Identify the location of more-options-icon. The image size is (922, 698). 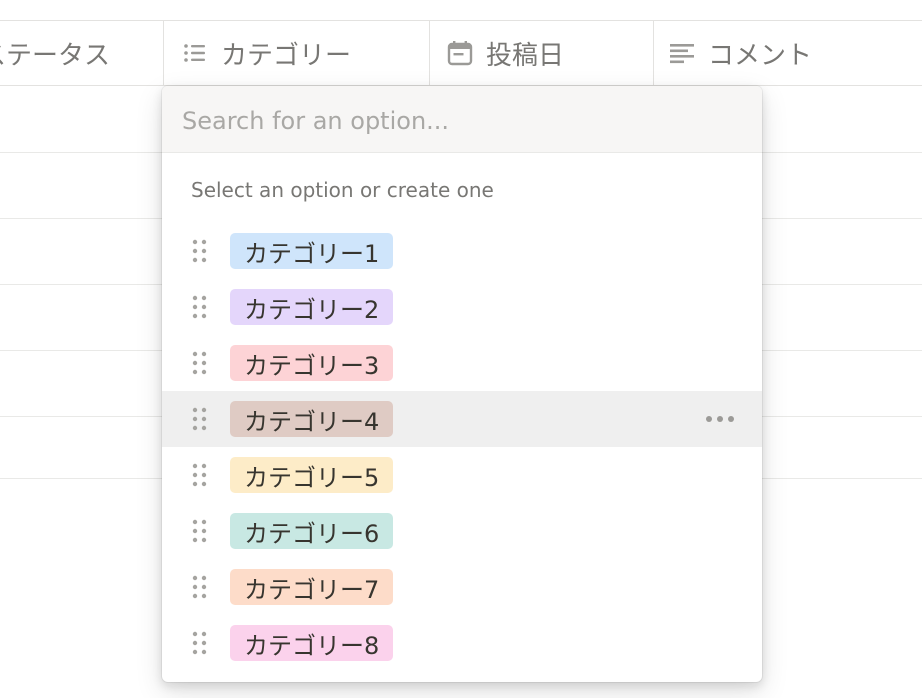
(720, 419).